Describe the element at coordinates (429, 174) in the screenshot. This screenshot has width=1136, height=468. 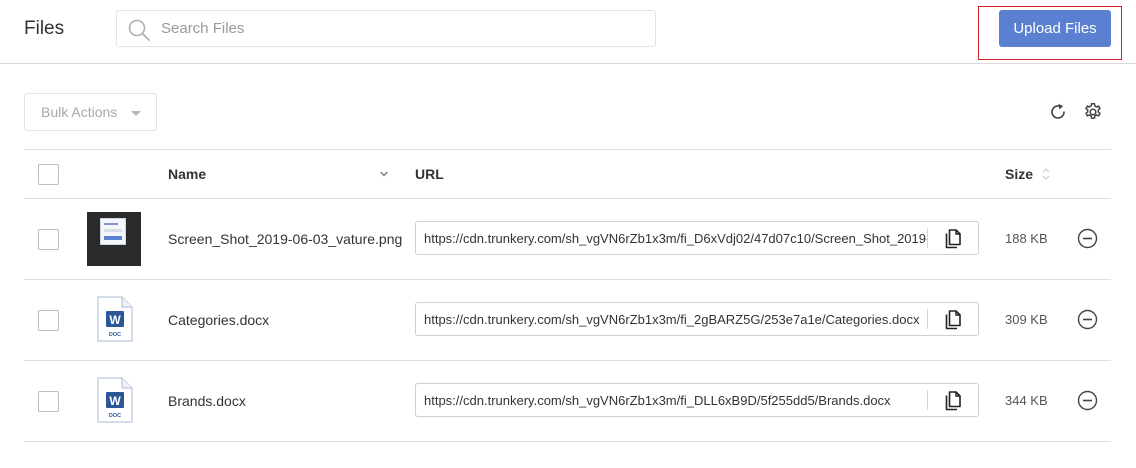
I see `column-header-url: URL` at that location.